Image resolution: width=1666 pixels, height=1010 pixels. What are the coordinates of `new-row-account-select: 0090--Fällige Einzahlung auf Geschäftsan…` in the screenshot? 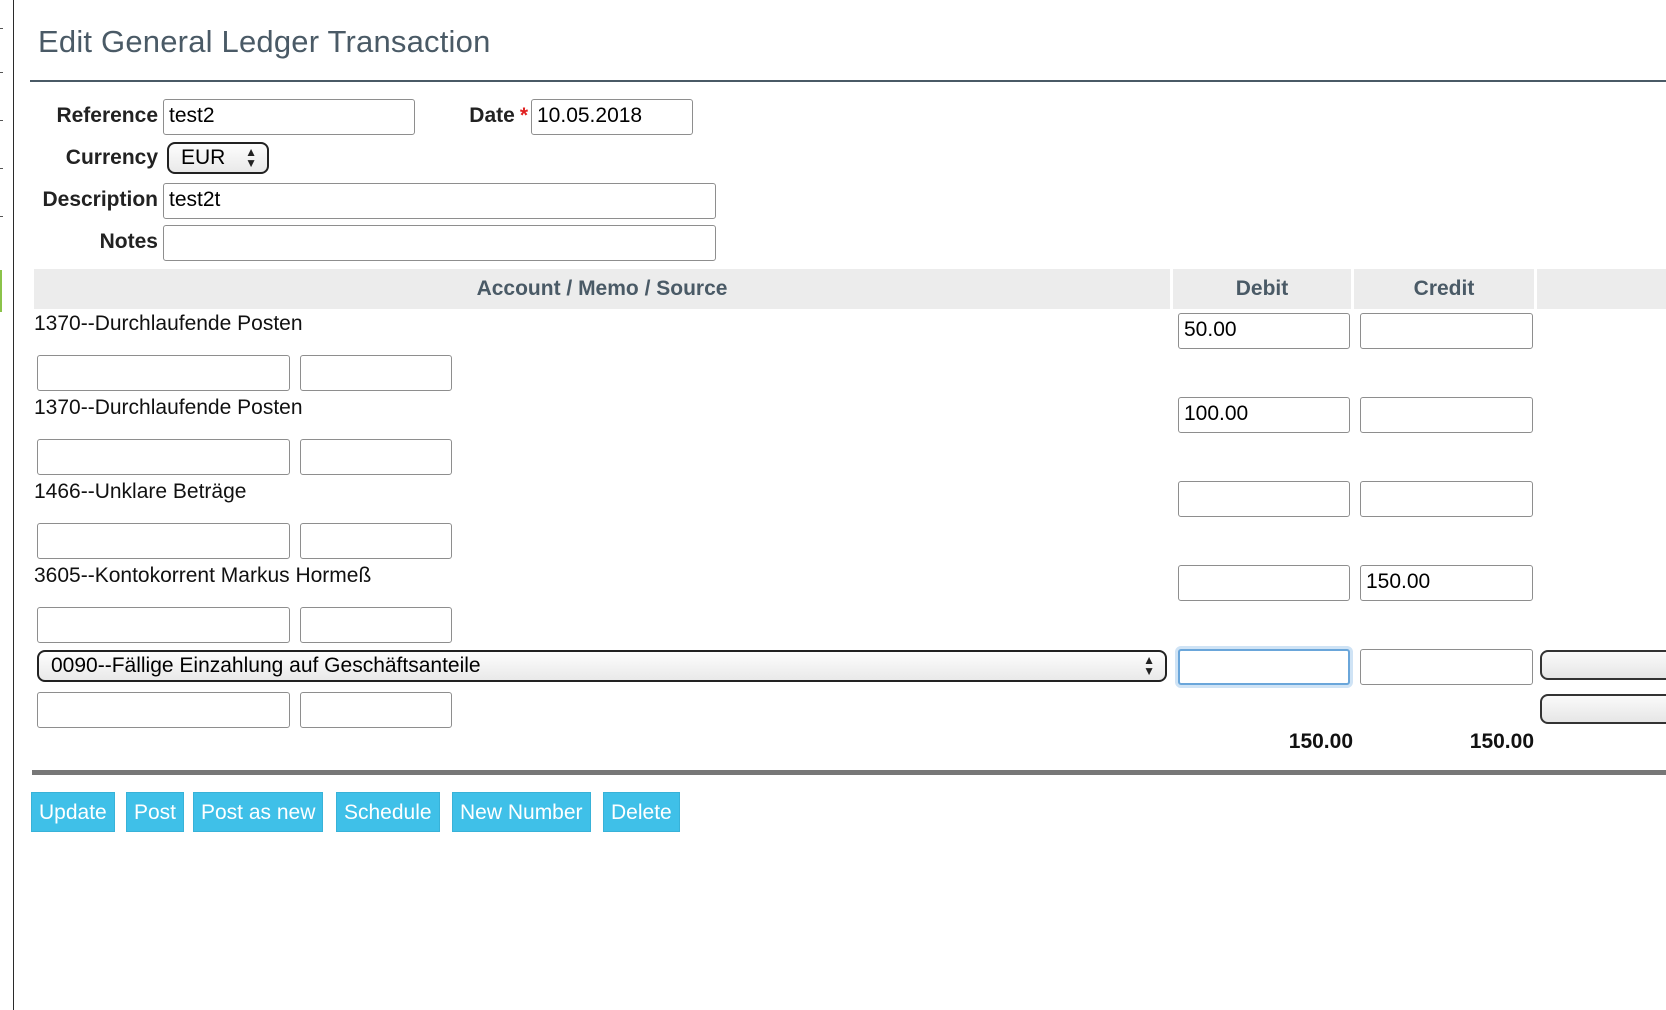 It's located at (602, 666).